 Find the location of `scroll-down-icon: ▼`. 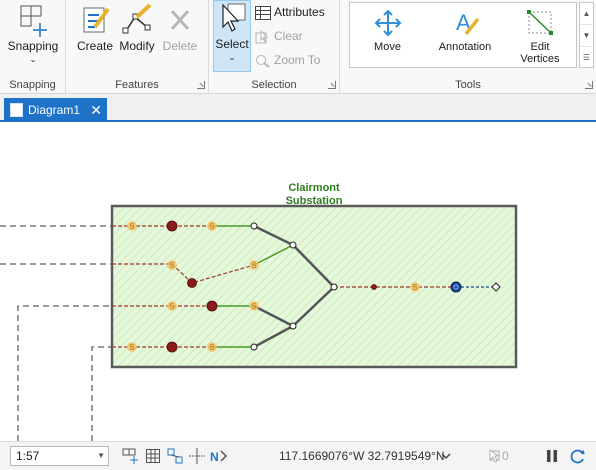

scroll-down-icon: ▼ is located at coordinates (586, 36).